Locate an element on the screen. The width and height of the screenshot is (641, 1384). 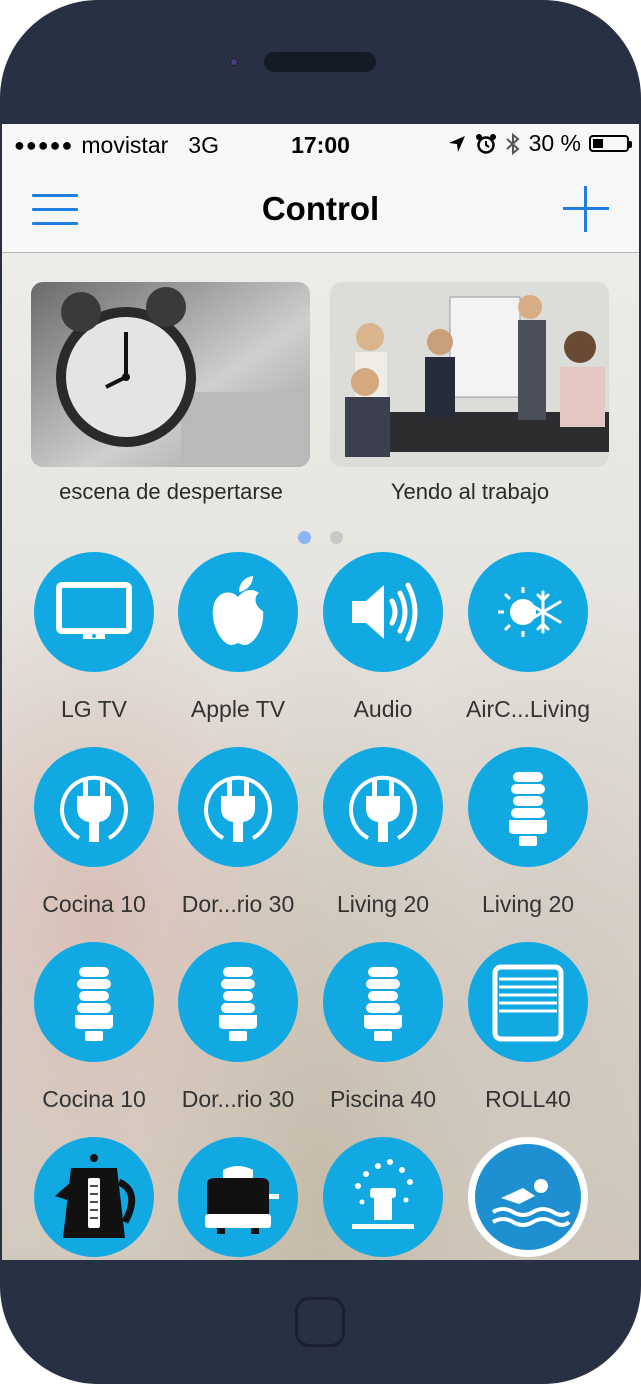
device-button-air-conditioner is located at coordinates (528, 612).